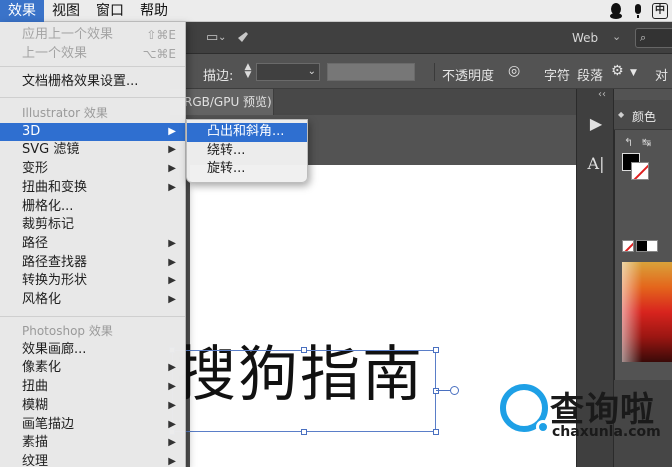 Image resolution: width=672 pixels, height=467 pixels. I want to click on menu-item-path: 路径 ▶, so click(92, 244).